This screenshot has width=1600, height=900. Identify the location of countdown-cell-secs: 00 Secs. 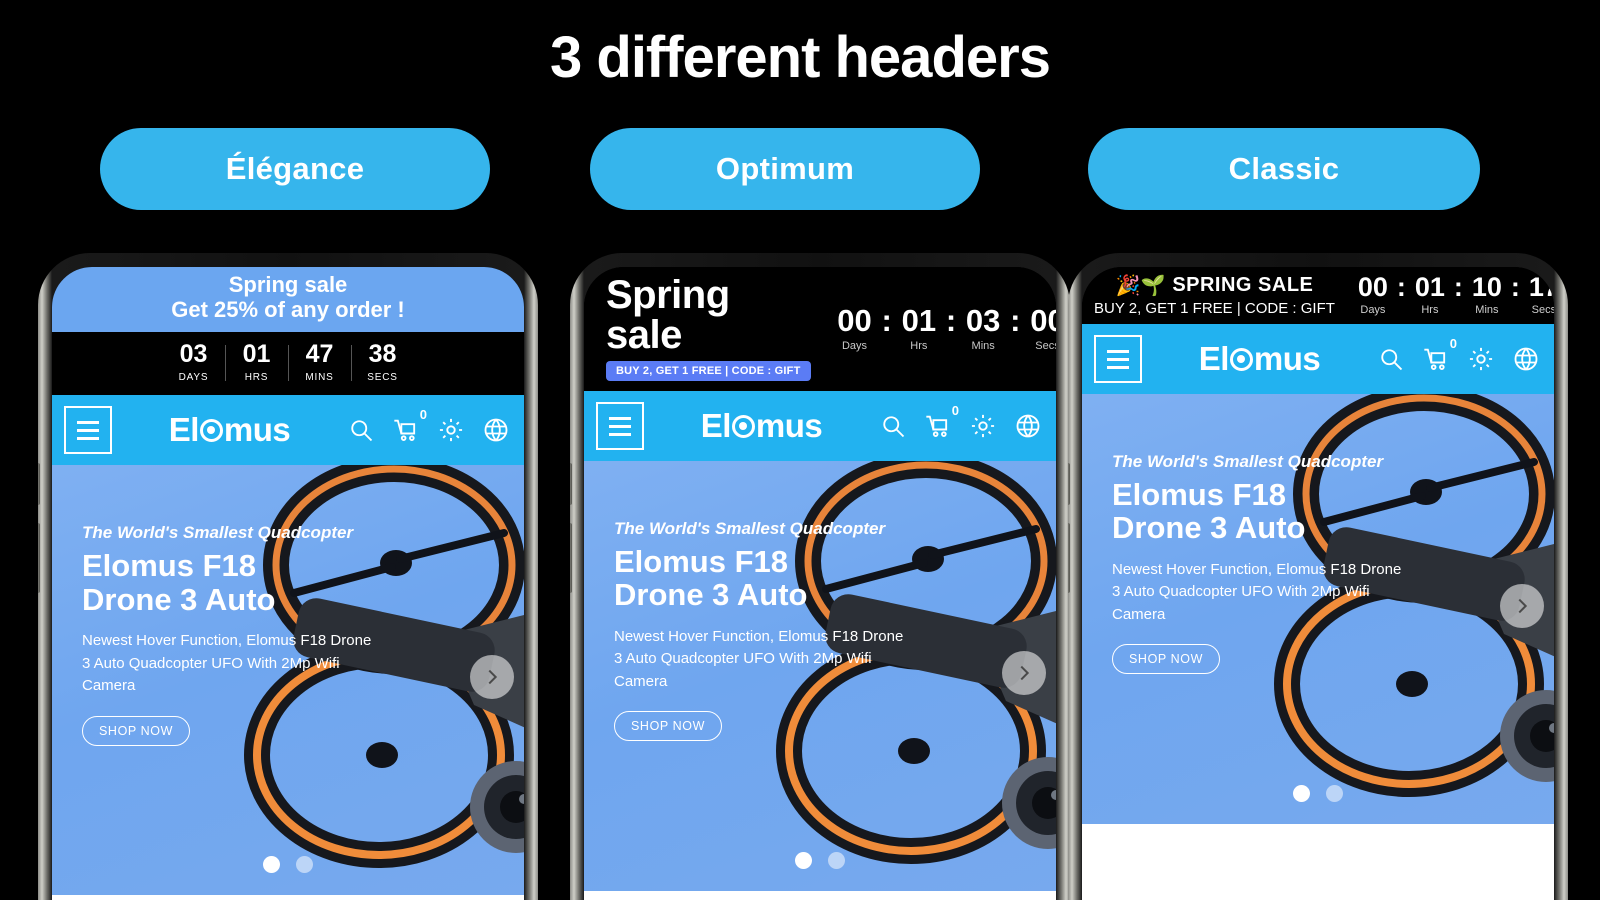
(1038, 328).